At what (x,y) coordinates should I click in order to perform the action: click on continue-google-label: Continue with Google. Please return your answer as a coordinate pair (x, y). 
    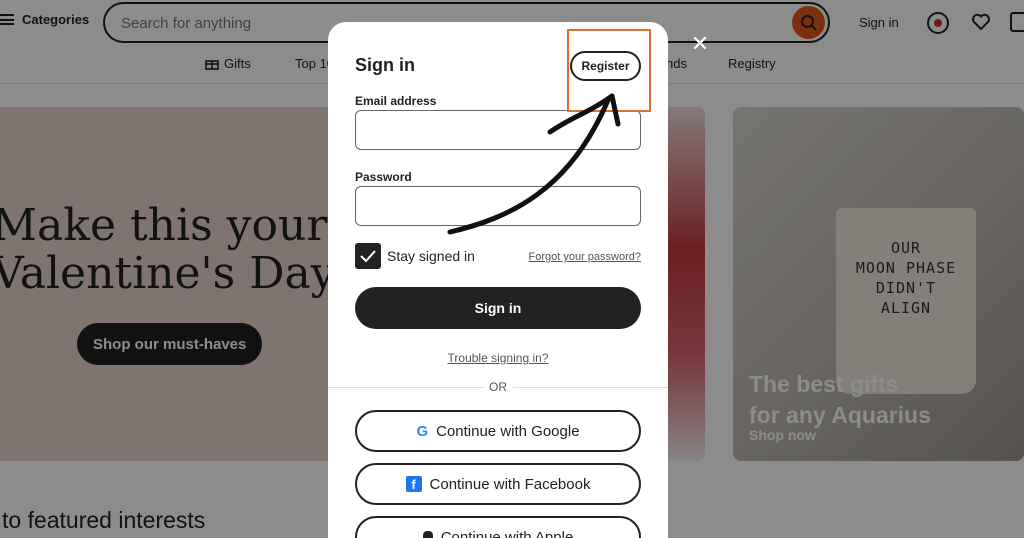
    Looking at the image, I should click on (508, 431).